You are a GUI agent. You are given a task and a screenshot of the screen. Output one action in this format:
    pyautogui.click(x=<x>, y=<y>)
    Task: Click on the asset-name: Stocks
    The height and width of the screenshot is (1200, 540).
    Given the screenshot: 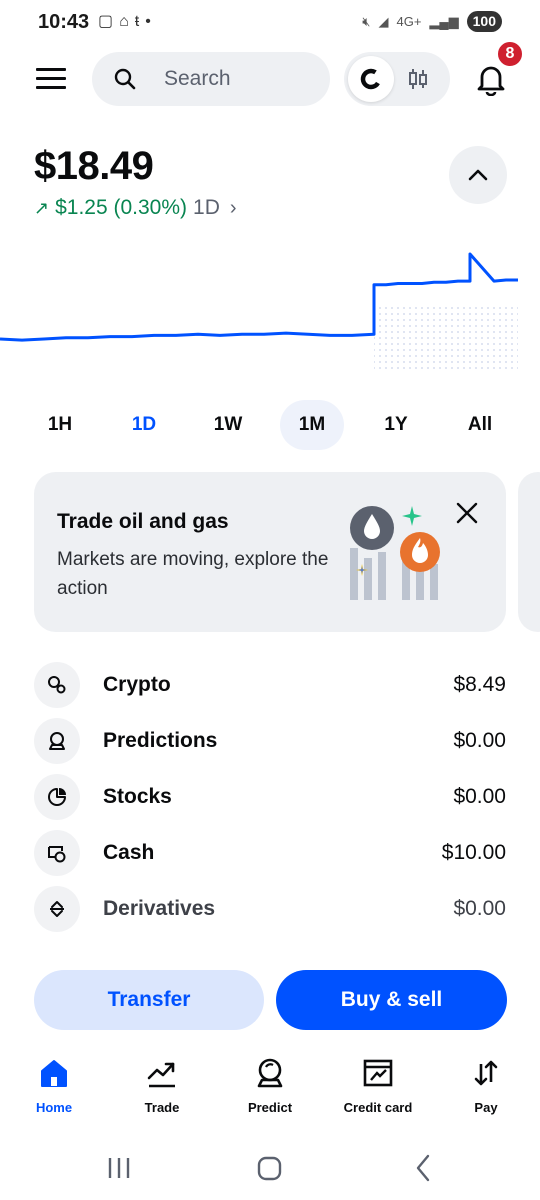 What is the action you would take?
    pyautogui.click(x=137, y=796)
    